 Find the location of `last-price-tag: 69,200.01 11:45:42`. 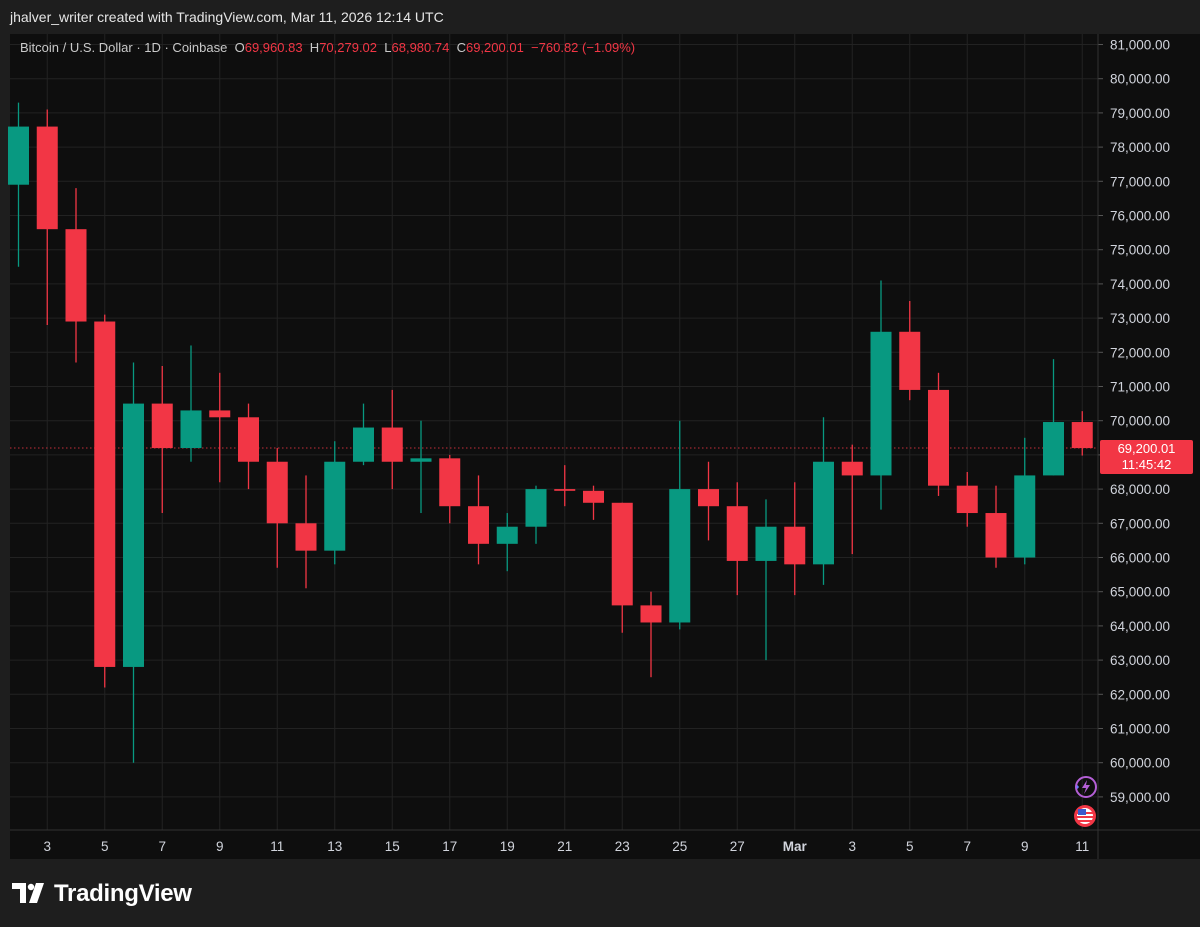

last-price-tag: 69,200.01 11:45:42 is located at coordinates (1146, 457).